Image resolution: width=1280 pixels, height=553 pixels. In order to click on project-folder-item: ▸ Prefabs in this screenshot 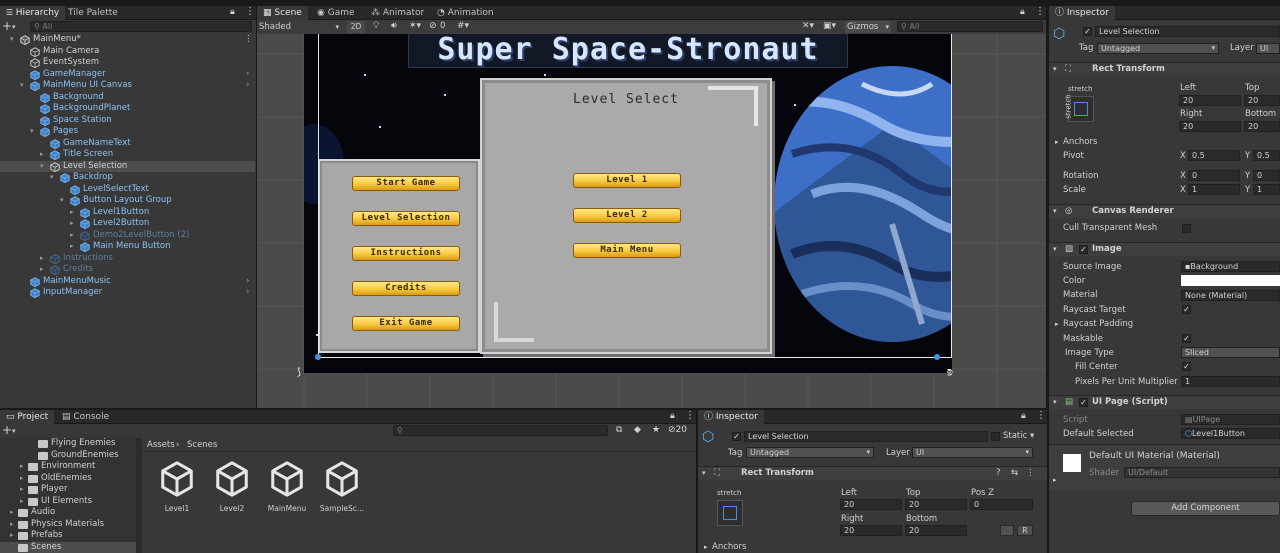, I will do `click(68, 535)`.